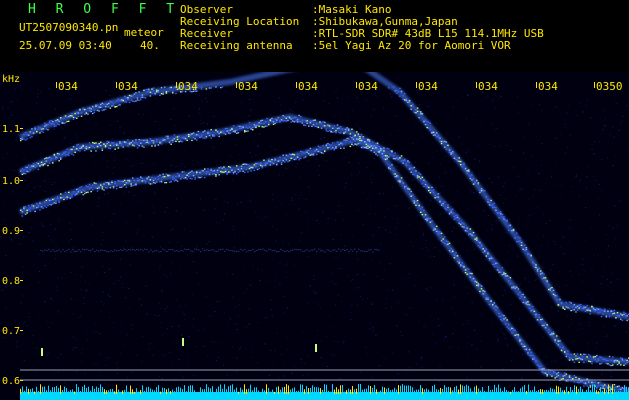  Describe the element at coordinates (308, 86) in the screenshot. I see `time-tick-label: 034` at that location.